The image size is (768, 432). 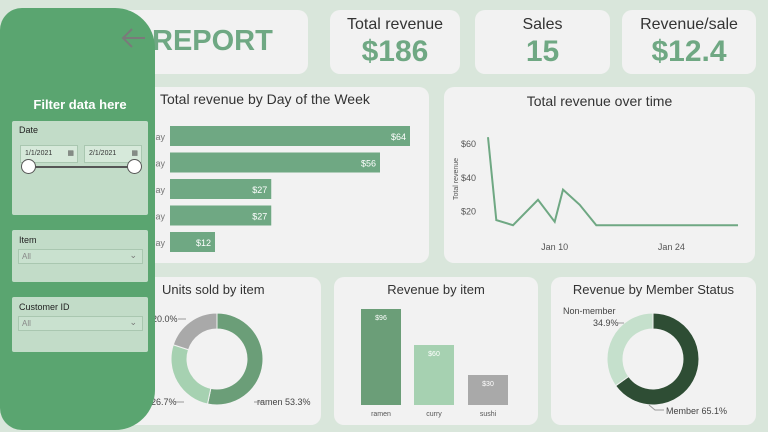 I want to click on units-slice-label: 26.7%, so click(x=164, y=402).